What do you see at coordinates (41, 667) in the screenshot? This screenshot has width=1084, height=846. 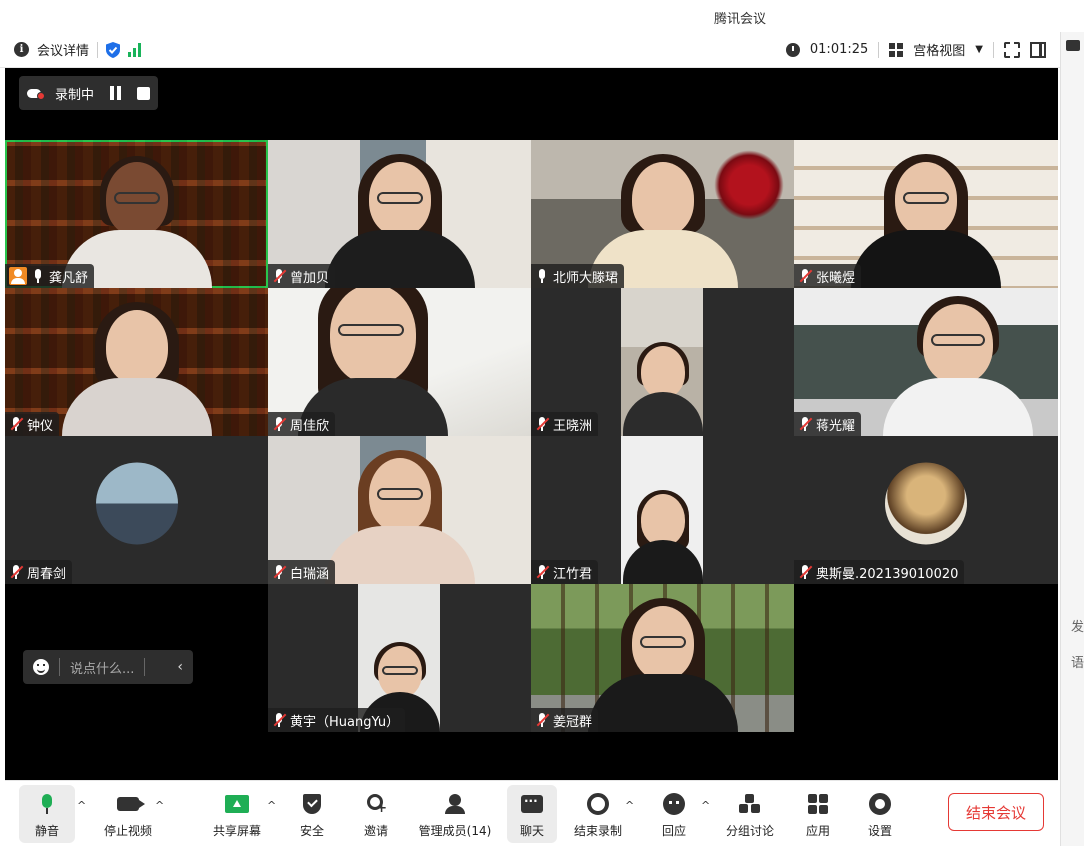 I see `emoji-icon` at bounding box center [41, 667].